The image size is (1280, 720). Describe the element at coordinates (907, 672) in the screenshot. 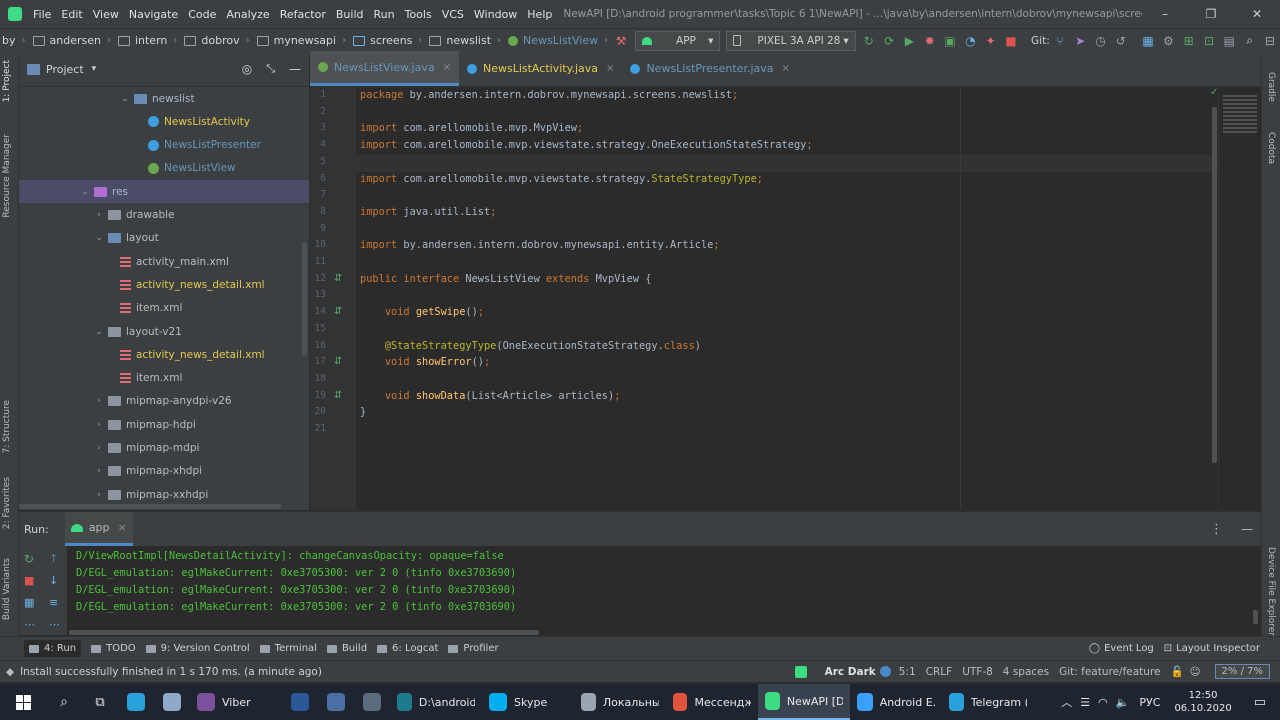

I see `caret-position: 5:1` at that location.